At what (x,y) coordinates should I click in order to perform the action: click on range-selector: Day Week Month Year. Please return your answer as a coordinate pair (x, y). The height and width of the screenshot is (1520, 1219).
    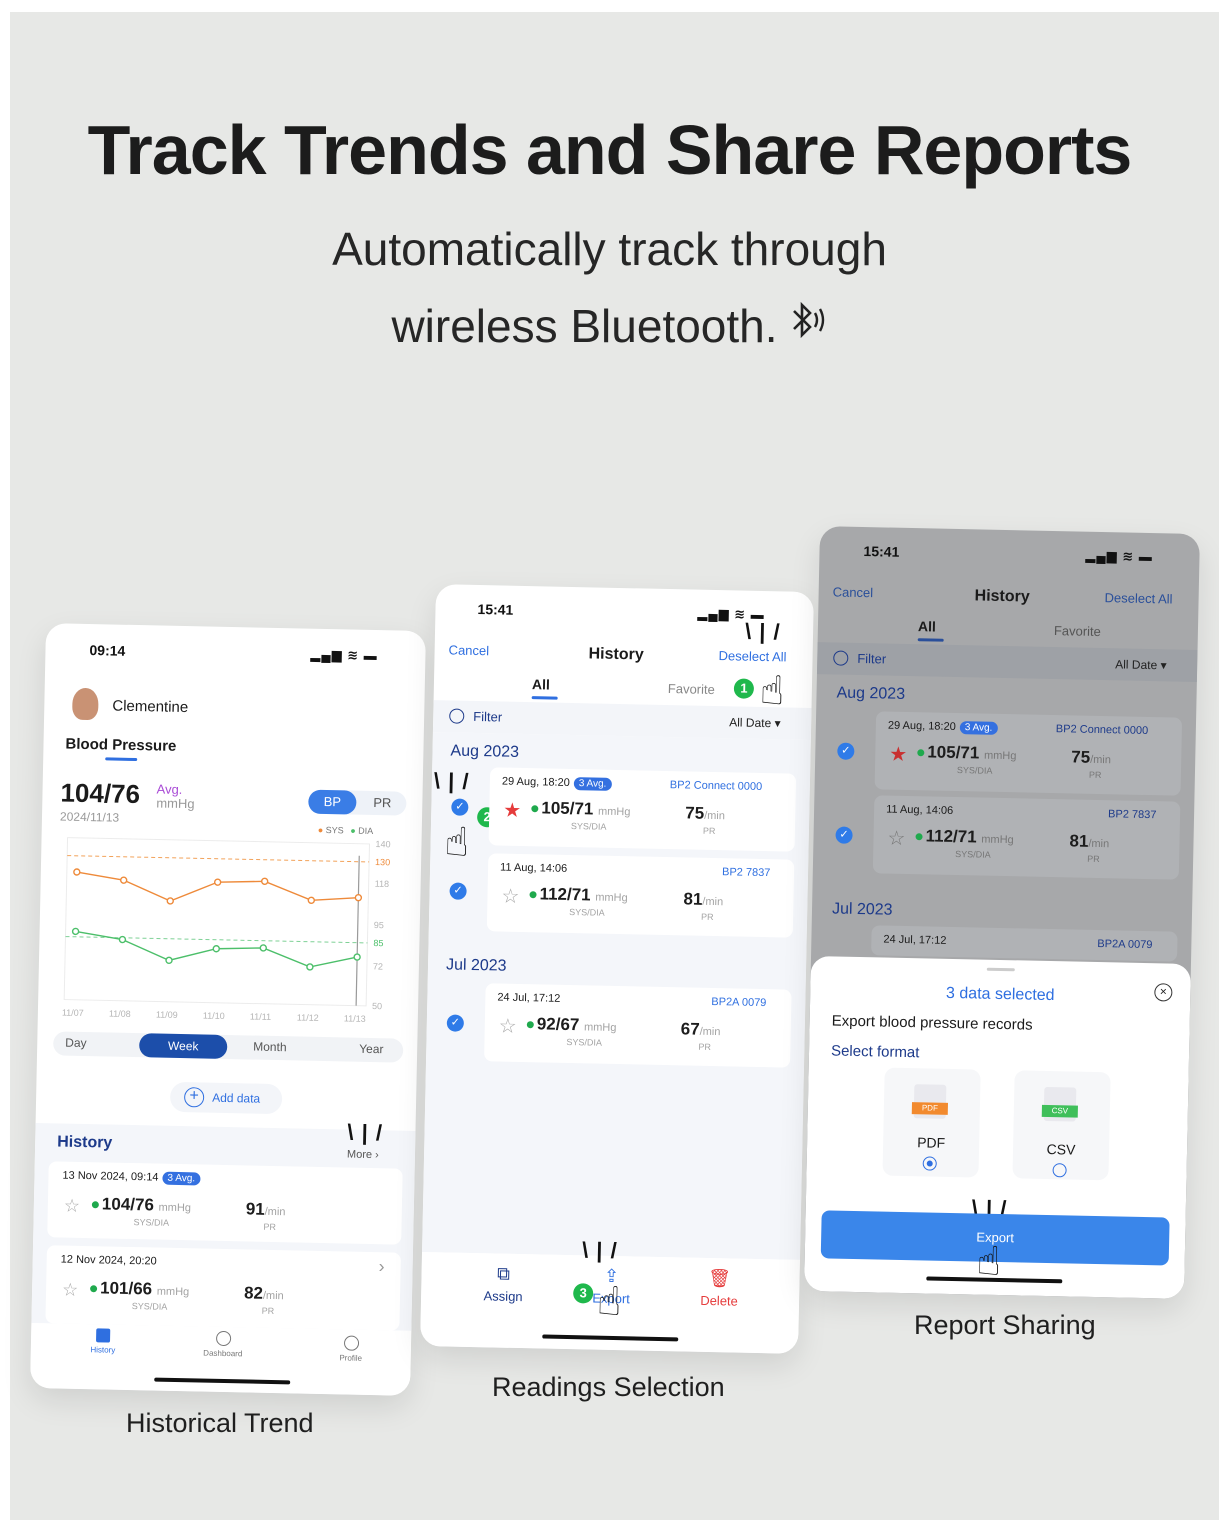
    Looking at the image, I should click on (228, 1047).